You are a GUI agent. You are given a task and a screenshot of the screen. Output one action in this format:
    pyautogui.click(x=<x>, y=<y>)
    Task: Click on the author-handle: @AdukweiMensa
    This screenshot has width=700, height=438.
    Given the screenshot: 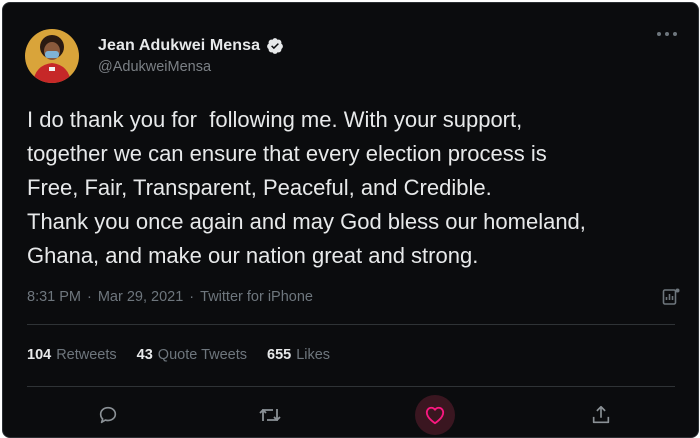 What is the action you would take?
    pyautogui.click(x=154, y=67)
    